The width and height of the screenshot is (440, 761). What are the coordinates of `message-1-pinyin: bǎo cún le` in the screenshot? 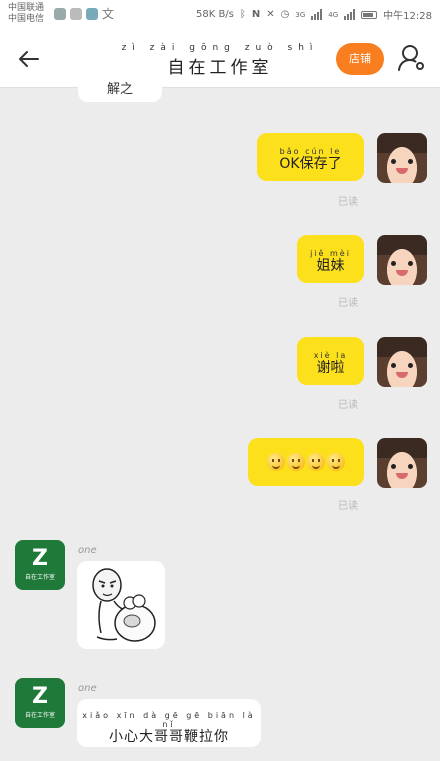 It's located at (310, 151).